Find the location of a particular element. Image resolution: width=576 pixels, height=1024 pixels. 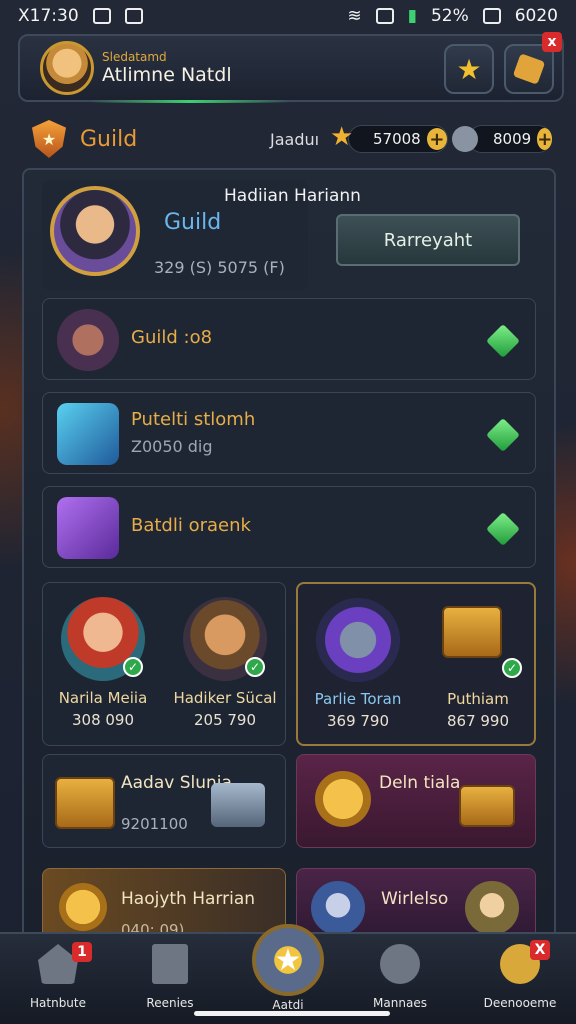

toolbox-icon is located at coordinates (238, 805).